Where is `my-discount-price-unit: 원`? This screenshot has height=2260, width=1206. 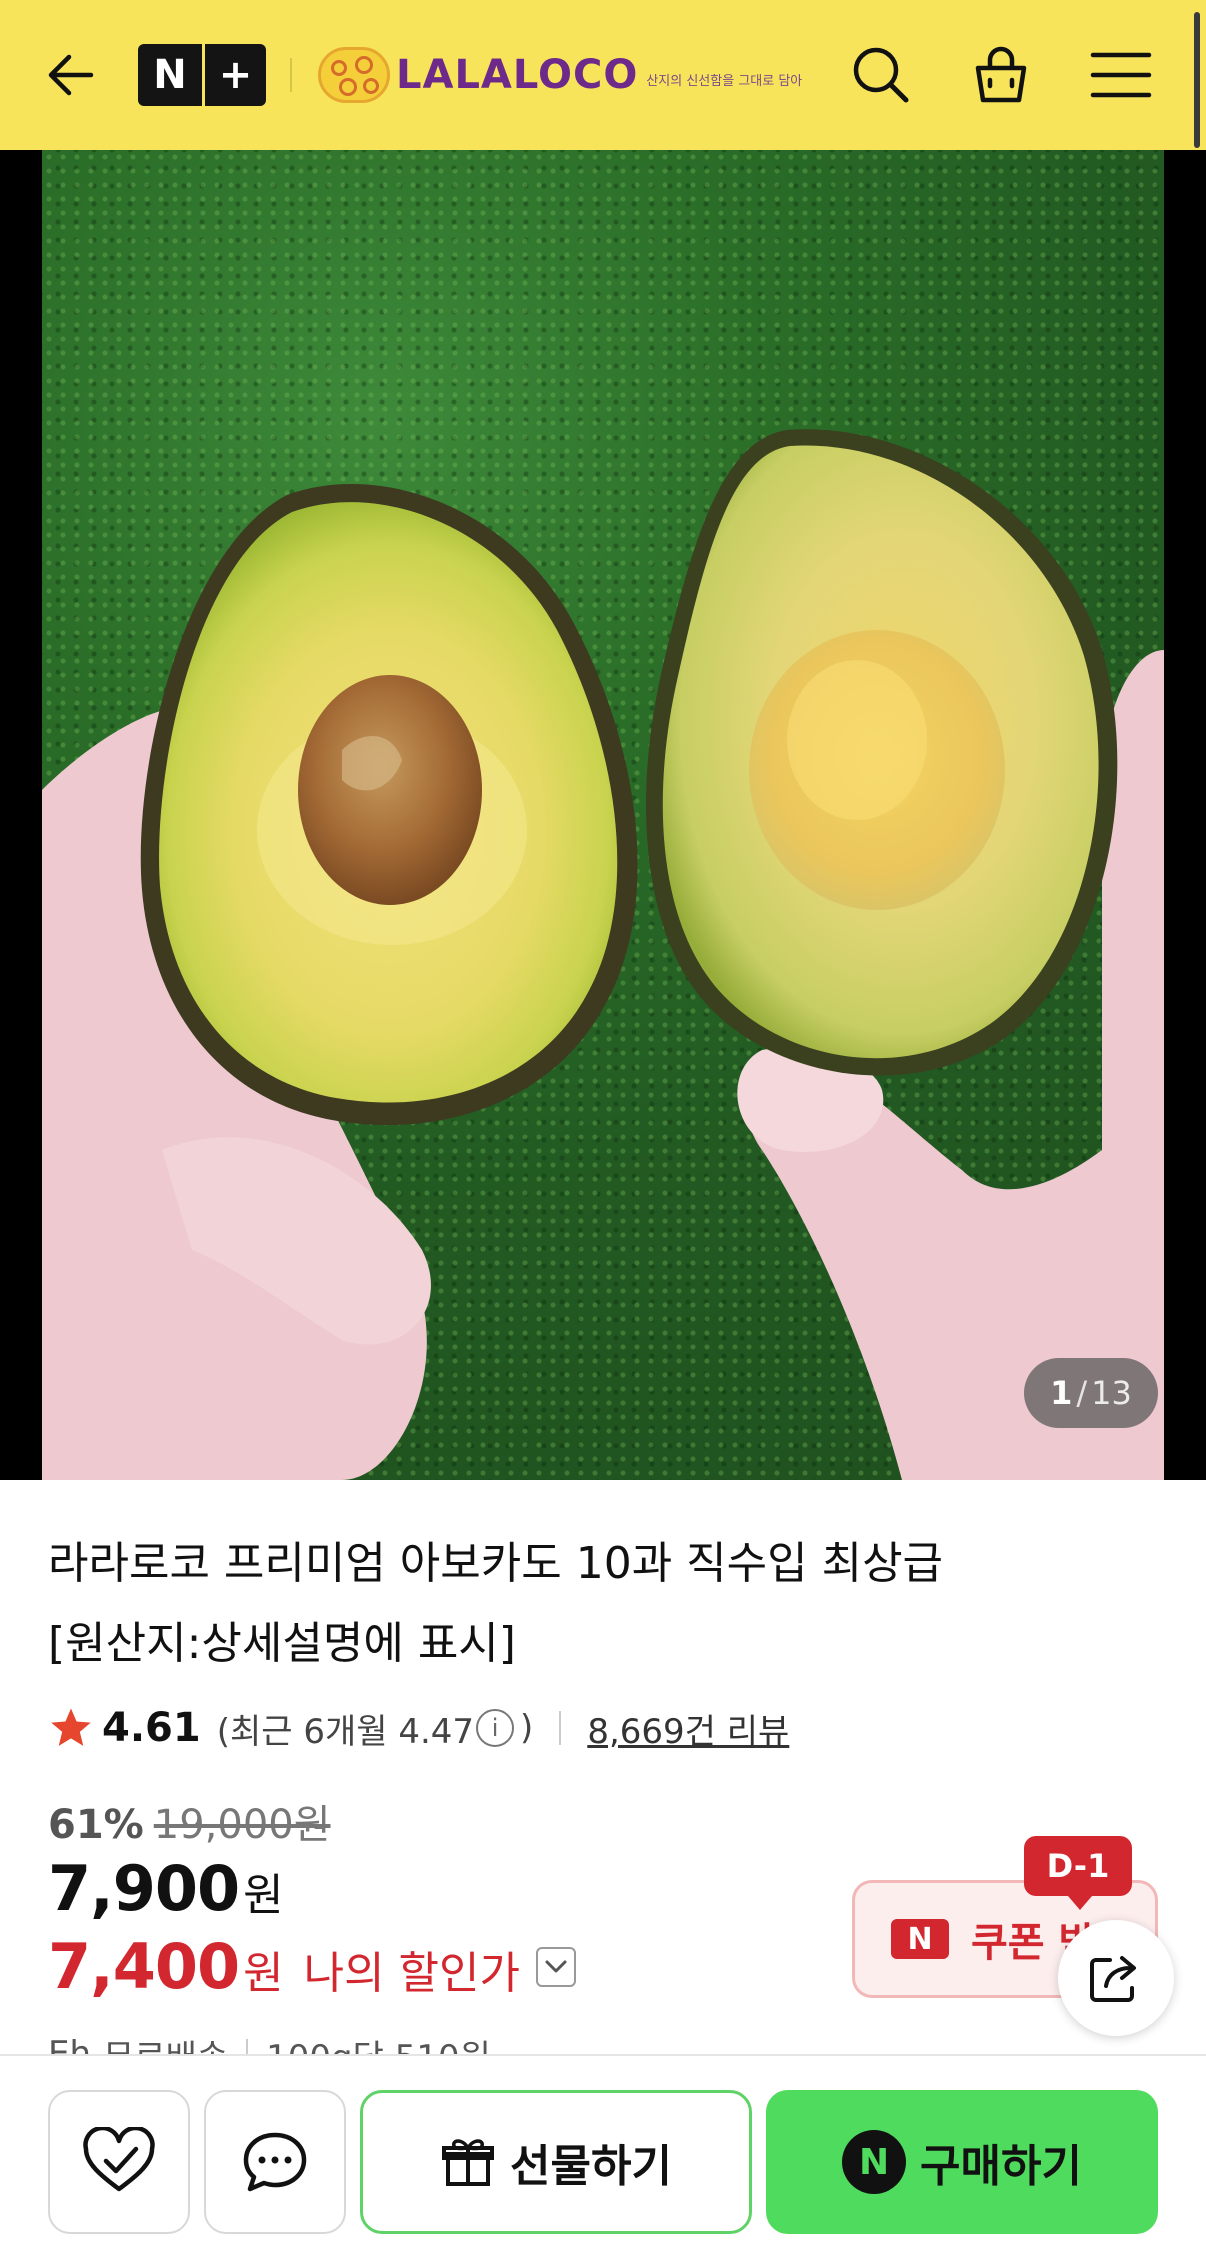
my-discount-price-unit: 원 is located at coordinates (263, 1973).